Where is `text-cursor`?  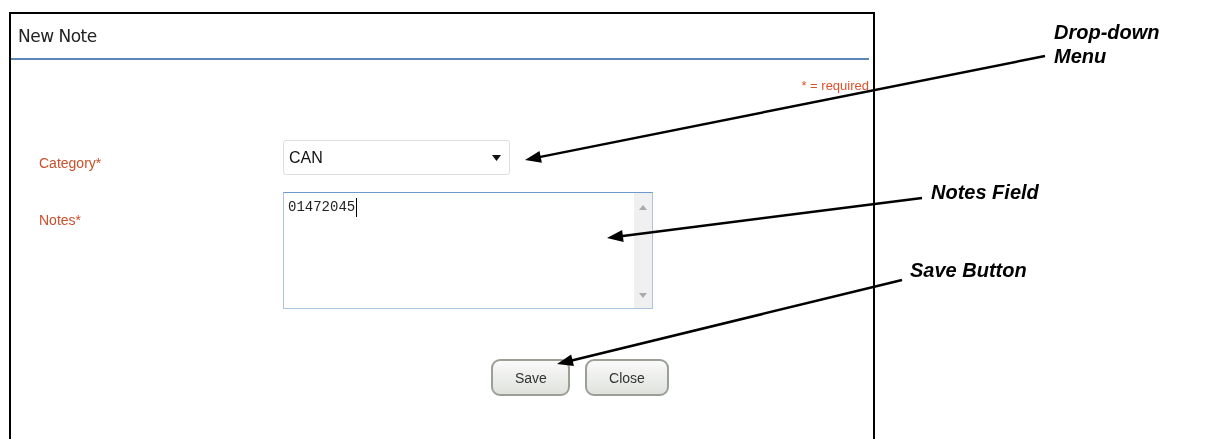 text-cursor is located at coordinates (357, 207).